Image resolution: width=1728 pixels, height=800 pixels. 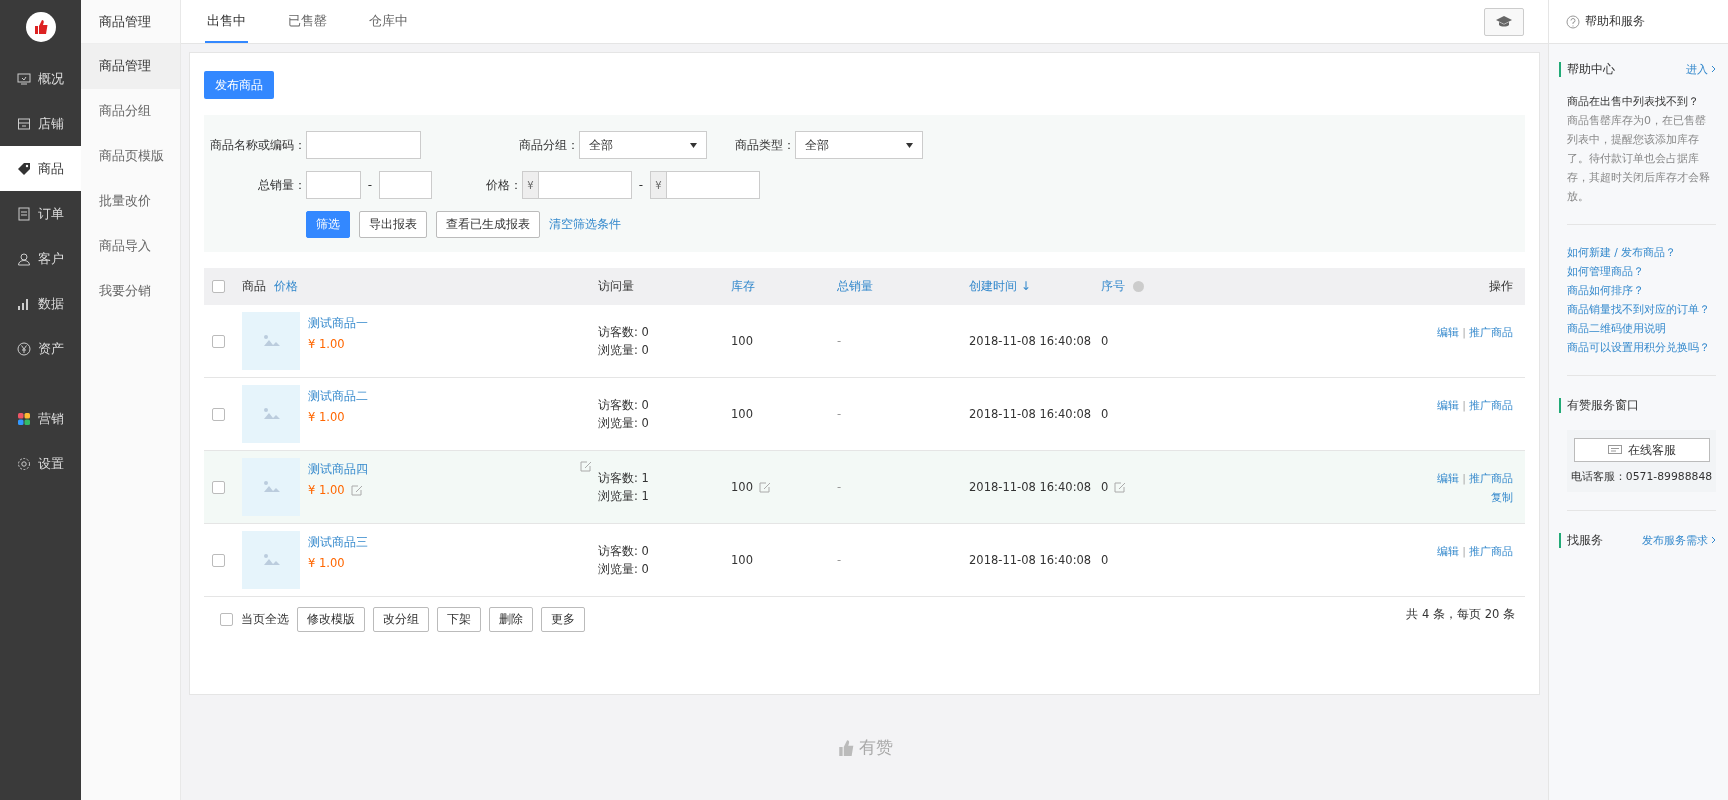 I want to click on filter-button: 筛选, so click(x=328, y=224).